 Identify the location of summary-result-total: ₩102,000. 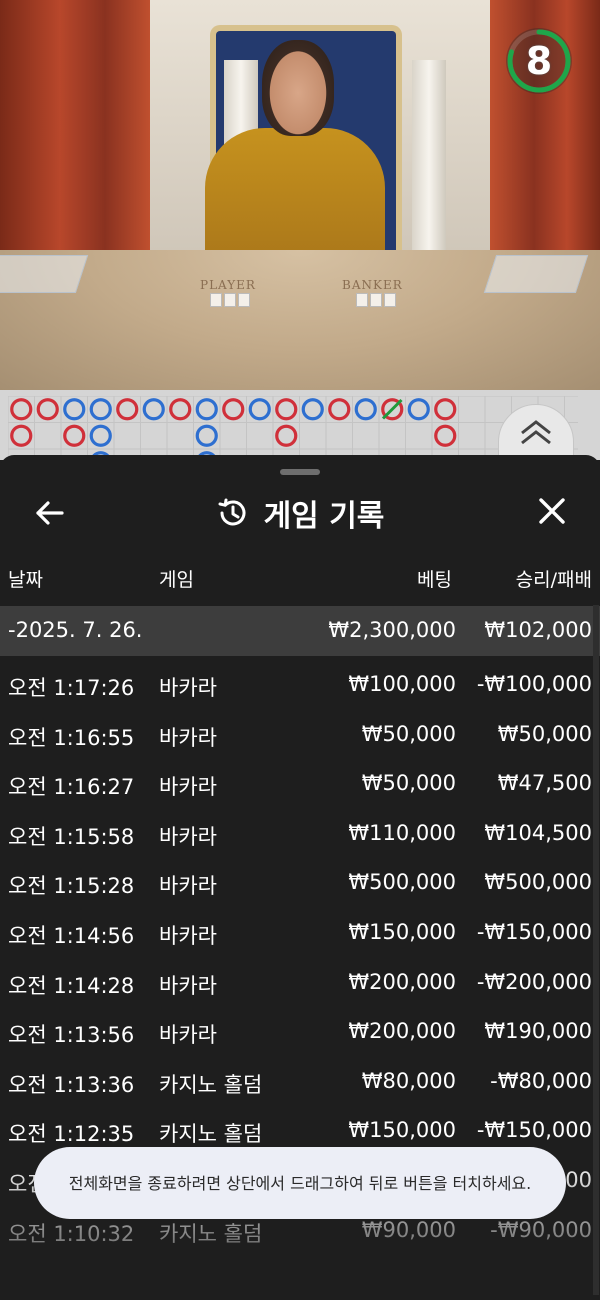
(538, 630).